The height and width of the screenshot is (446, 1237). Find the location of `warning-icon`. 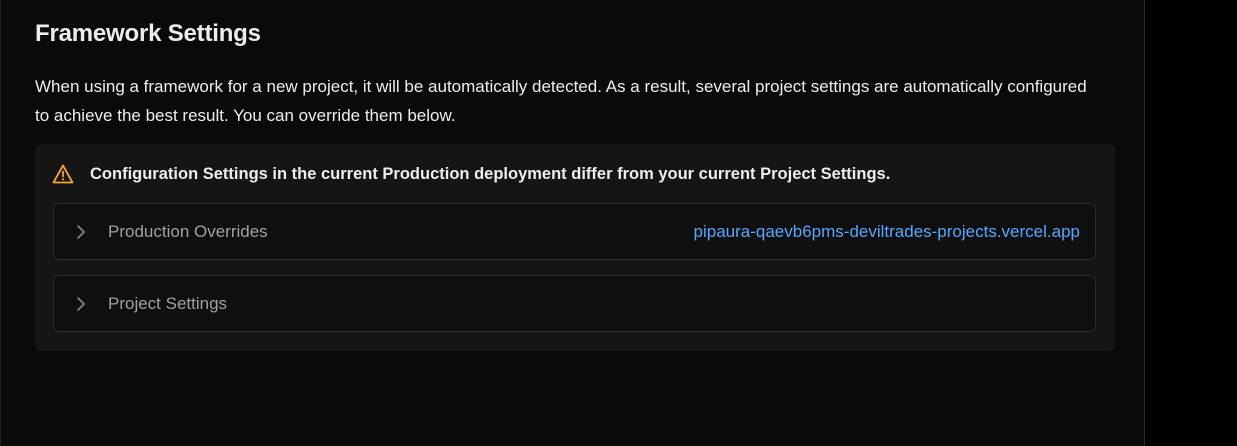

warning-icon is located at coordinates (63, 174).